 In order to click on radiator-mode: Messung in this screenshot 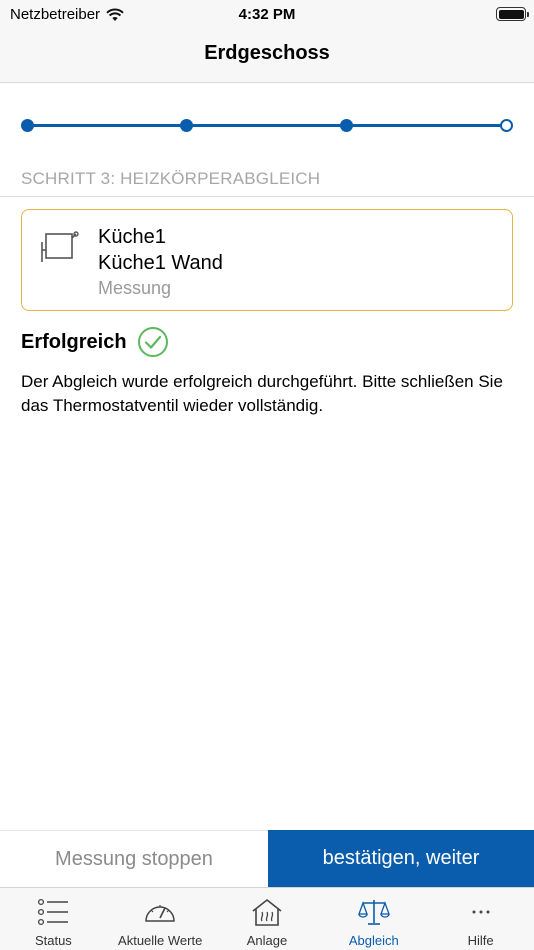, I will do `click(135, 288)`.